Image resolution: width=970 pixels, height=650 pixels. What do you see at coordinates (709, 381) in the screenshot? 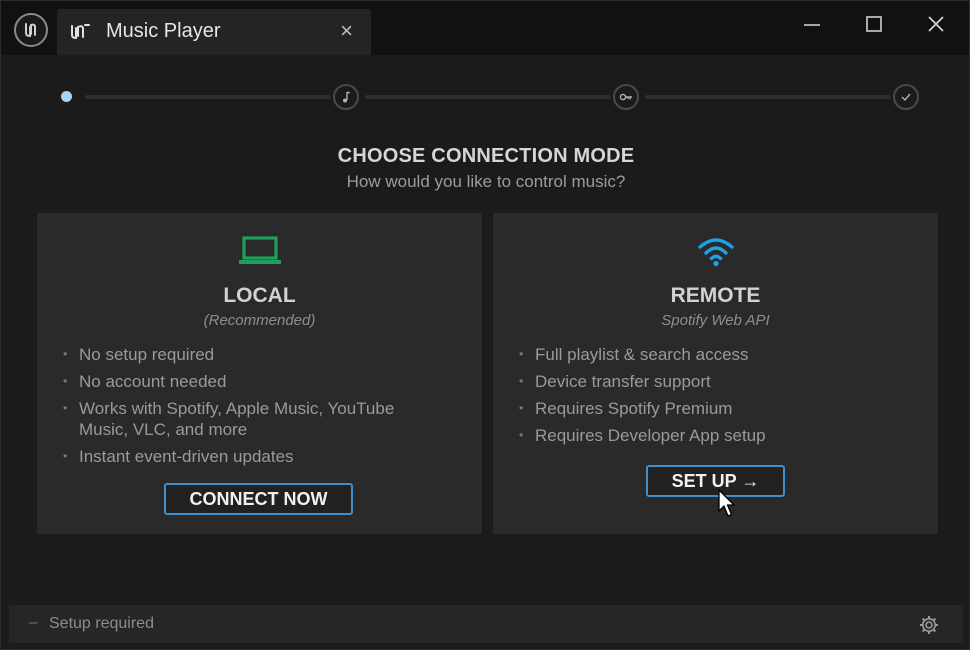
I see `list-item: Device transfer support` at bounding box center [709, 381].